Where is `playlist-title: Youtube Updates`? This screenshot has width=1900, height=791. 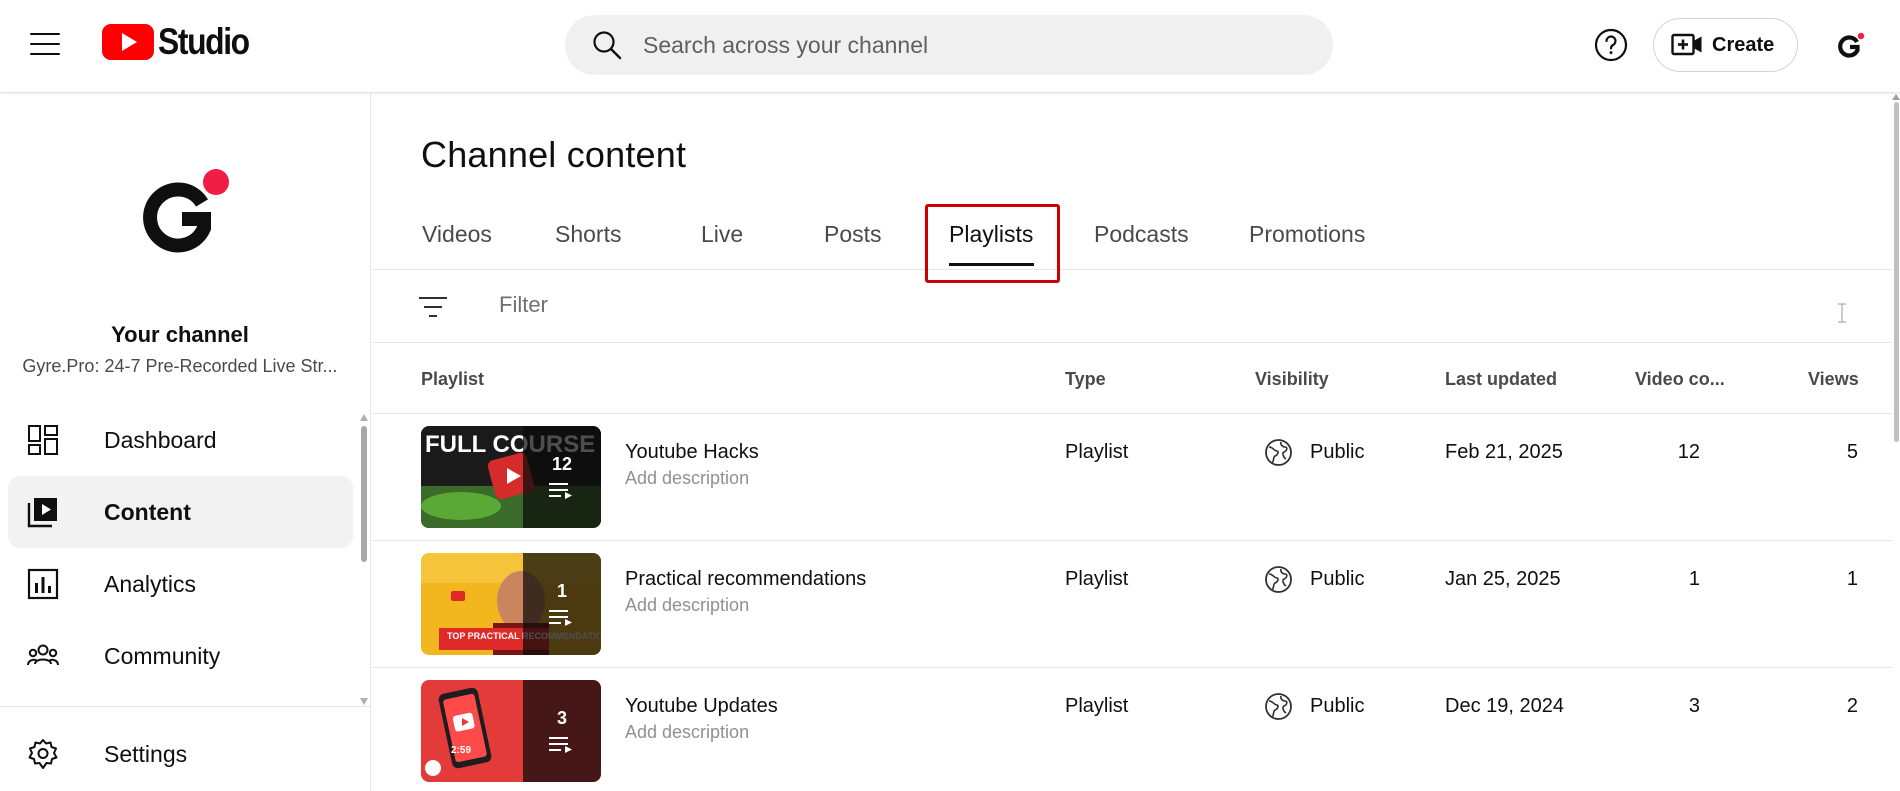
playlist-title: Youtube Updates is located at coordinates (701, 706).